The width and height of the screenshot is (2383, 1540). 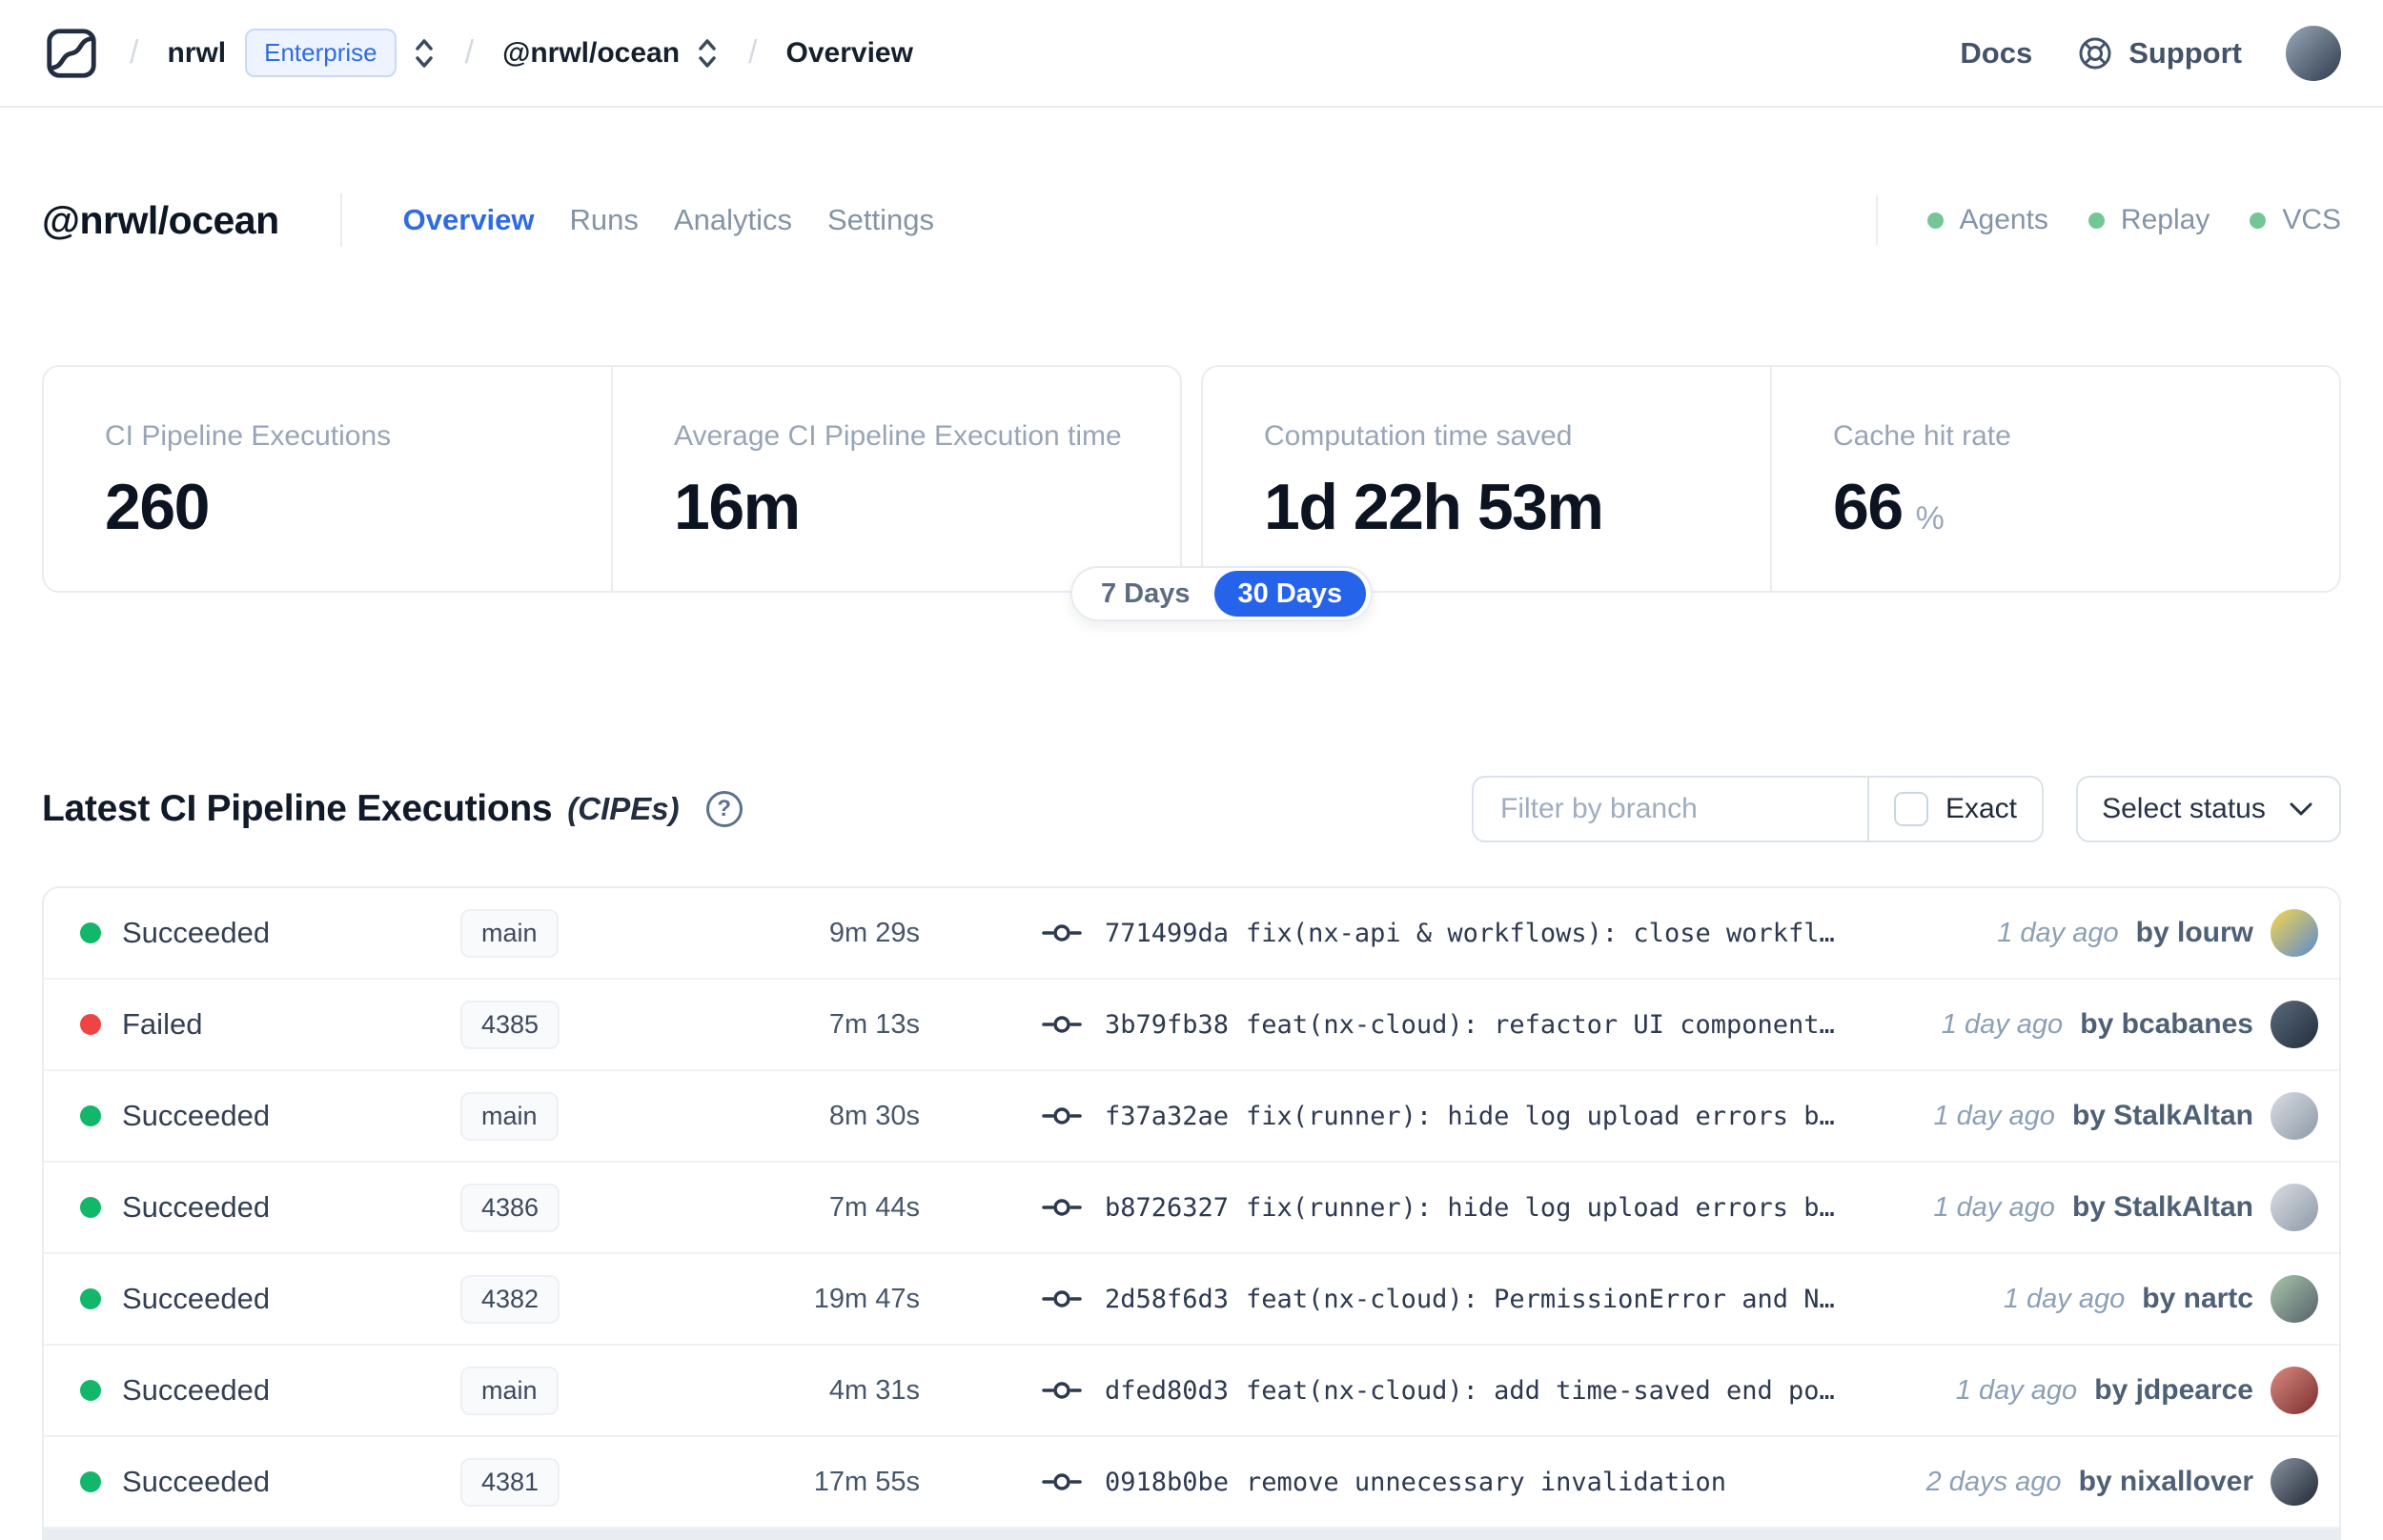 I want to click on time-ago: 2 days ago, so click(x=1994, y=1482).